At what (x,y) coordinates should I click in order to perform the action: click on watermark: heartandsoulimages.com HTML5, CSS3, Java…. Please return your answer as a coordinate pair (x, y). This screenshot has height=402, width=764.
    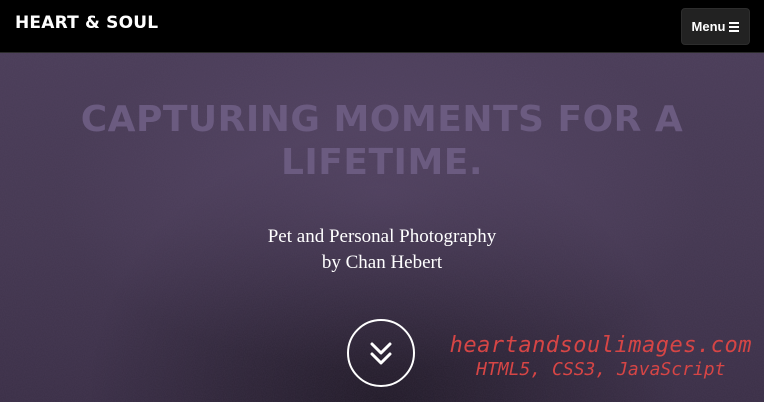
    Looking at the image, I should click on (601, 357).